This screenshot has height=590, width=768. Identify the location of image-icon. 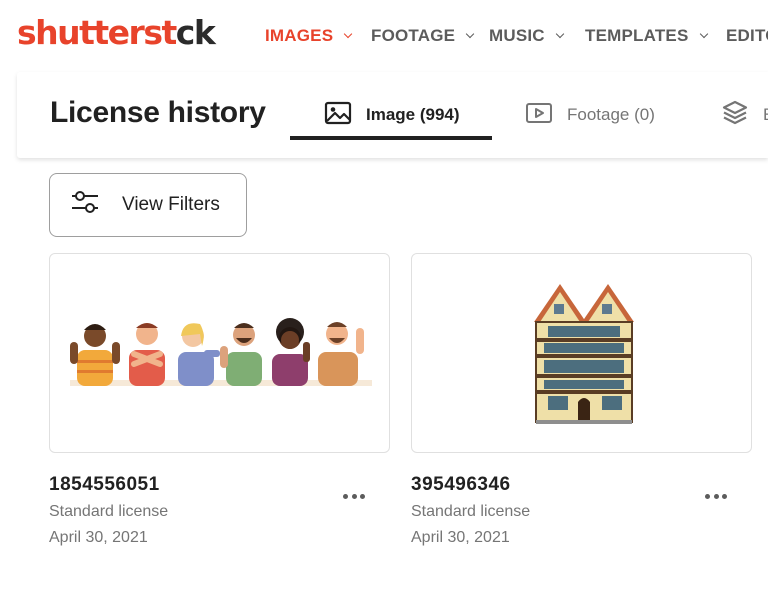
(338, 115).